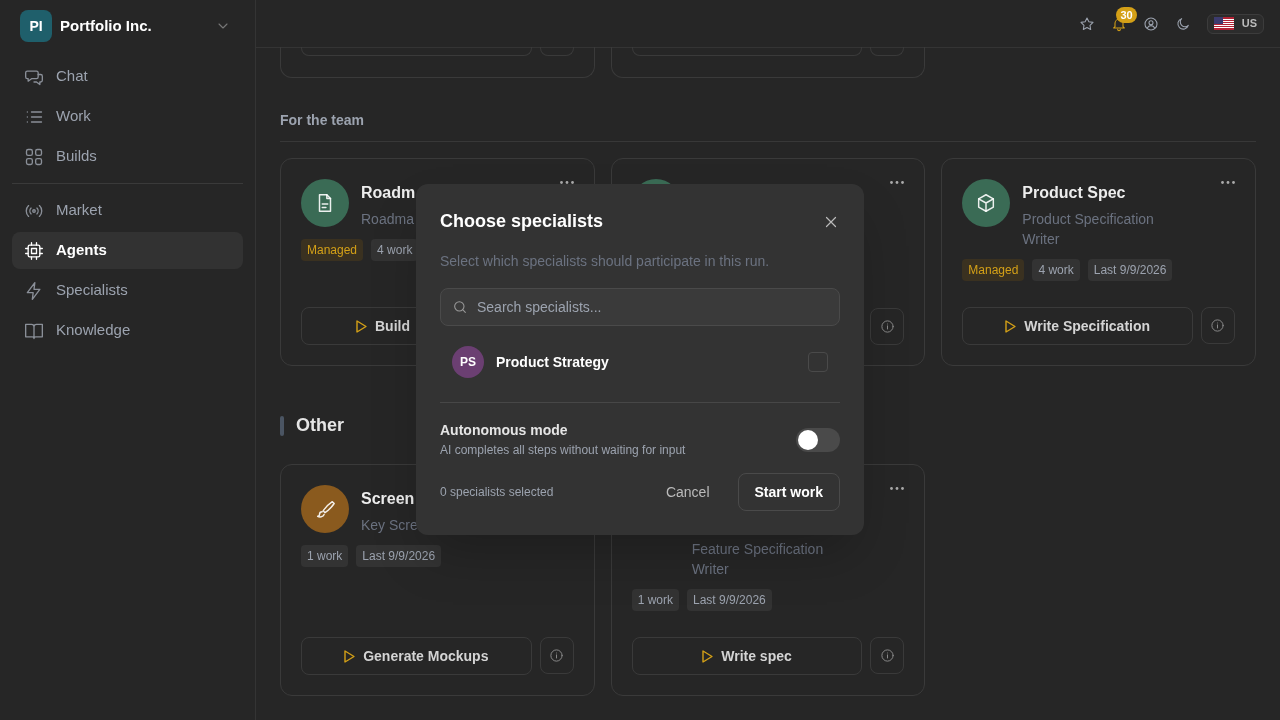 The image size is (1280, 720). What do you see at coordinates (818, 439) in the screenshot?
I see `toggle-switch` at bounding box center [818, 439].